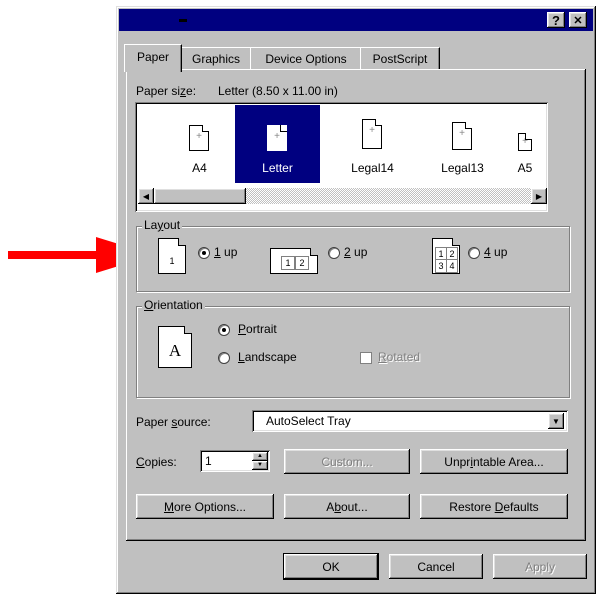 The image size is (606, 598). Describe the element at coordinates (204, 253) in the screenshot. I see `radio-1up` at that location.